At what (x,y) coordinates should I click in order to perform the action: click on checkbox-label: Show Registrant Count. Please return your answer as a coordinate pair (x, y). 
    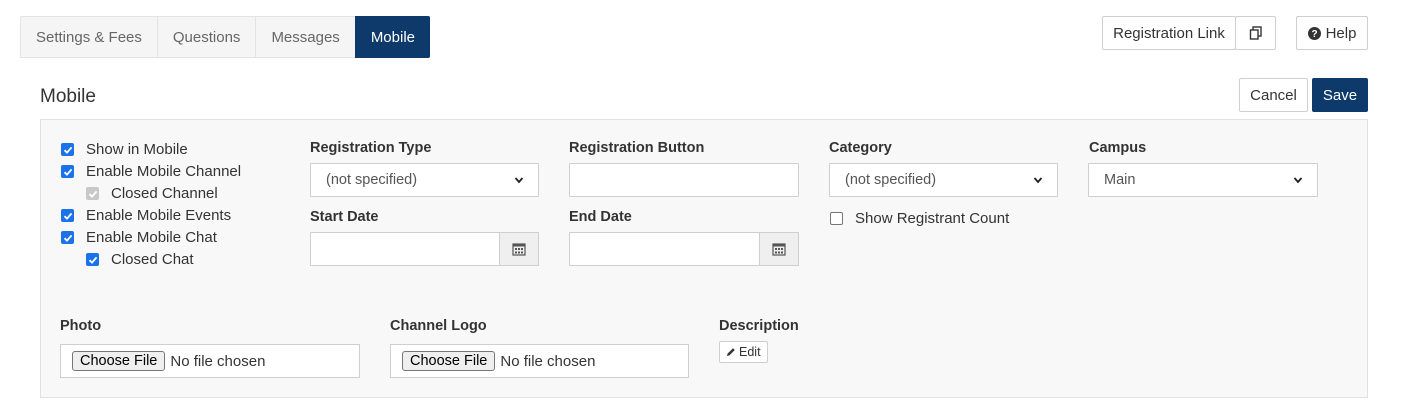
    Looking at the image, I should click on (932, 218).